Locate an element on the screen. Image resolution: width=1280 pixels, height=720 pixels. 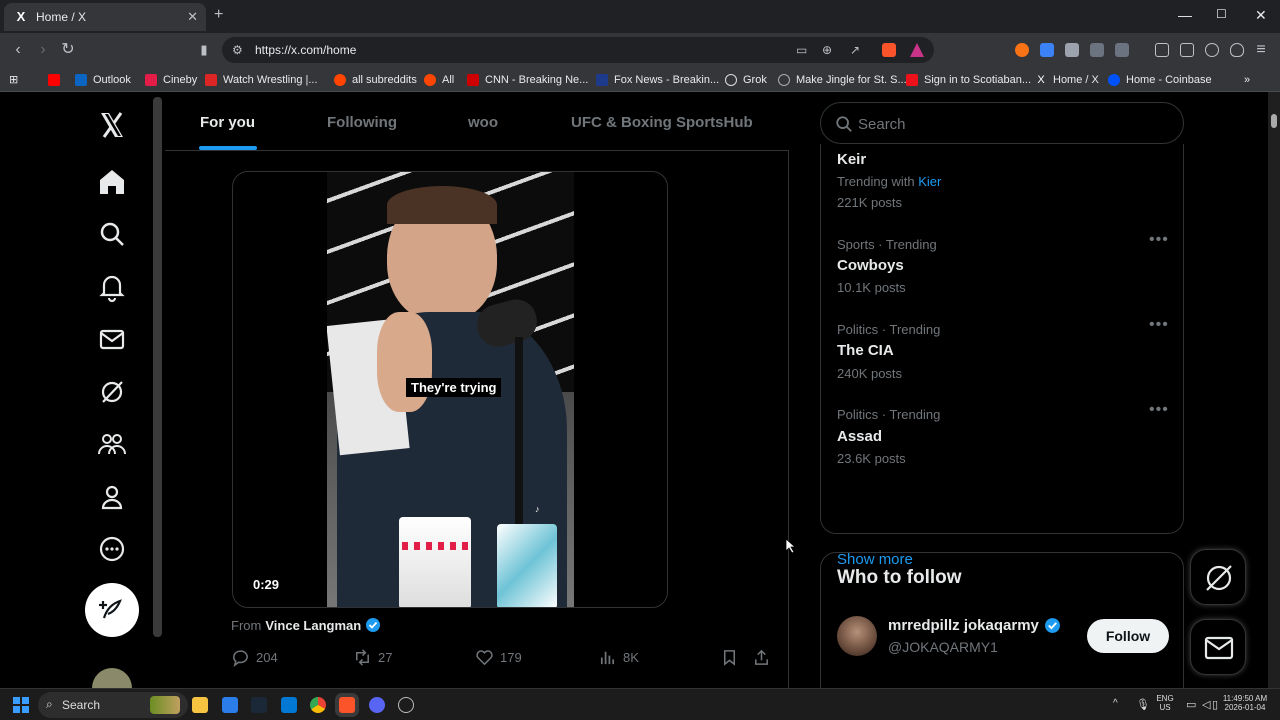
bookmark-grok: Grok is located at coordinates (746, 79).